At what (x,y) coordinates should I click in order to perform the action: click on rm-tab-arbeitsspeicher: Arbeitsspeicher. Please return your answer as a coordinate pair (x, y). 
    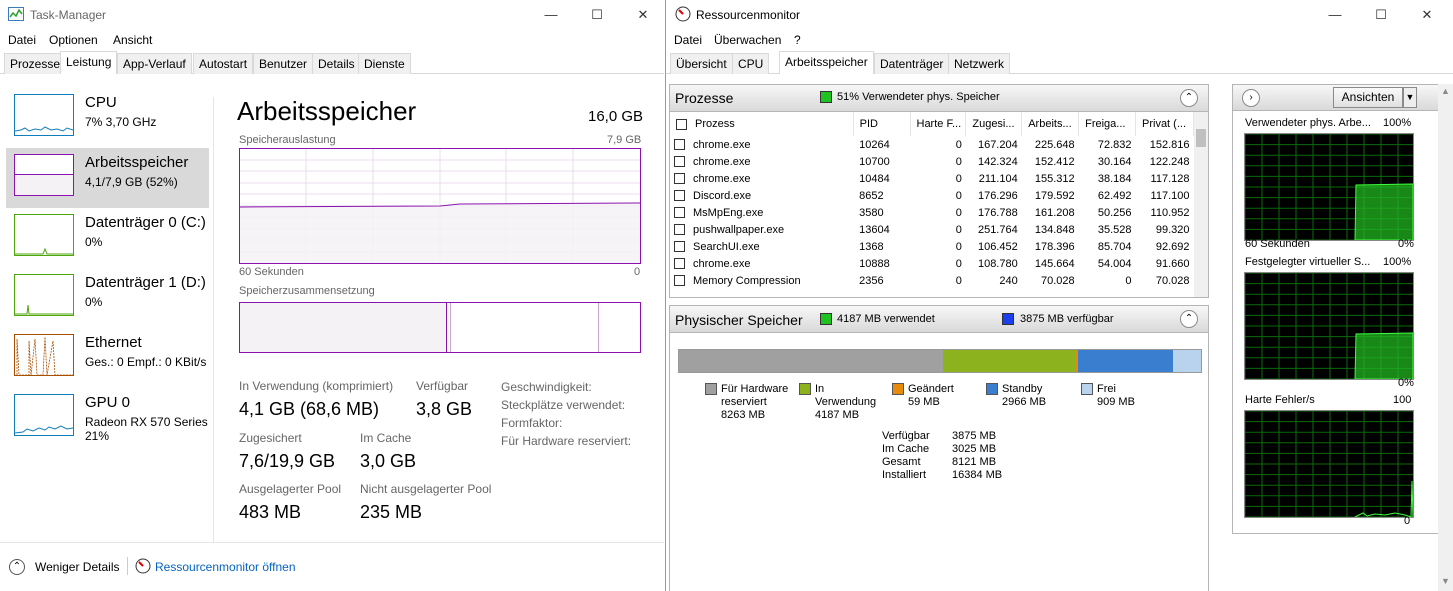
    Looking at the image, I should click on (826, 62).